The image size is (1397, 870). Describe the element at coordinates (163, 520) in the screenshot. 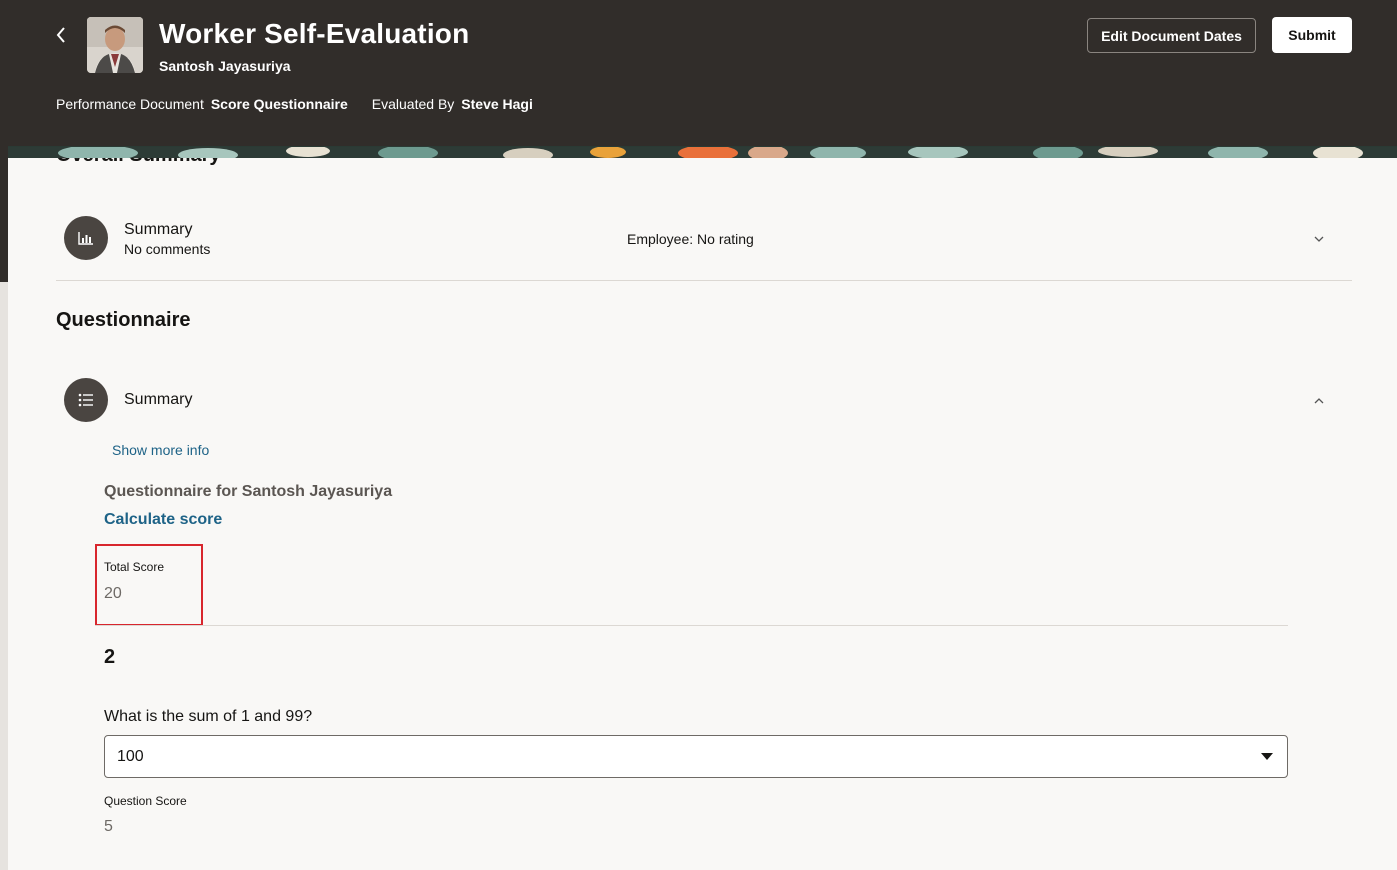

I see `calculate-score-link: Calculate score` at that location.